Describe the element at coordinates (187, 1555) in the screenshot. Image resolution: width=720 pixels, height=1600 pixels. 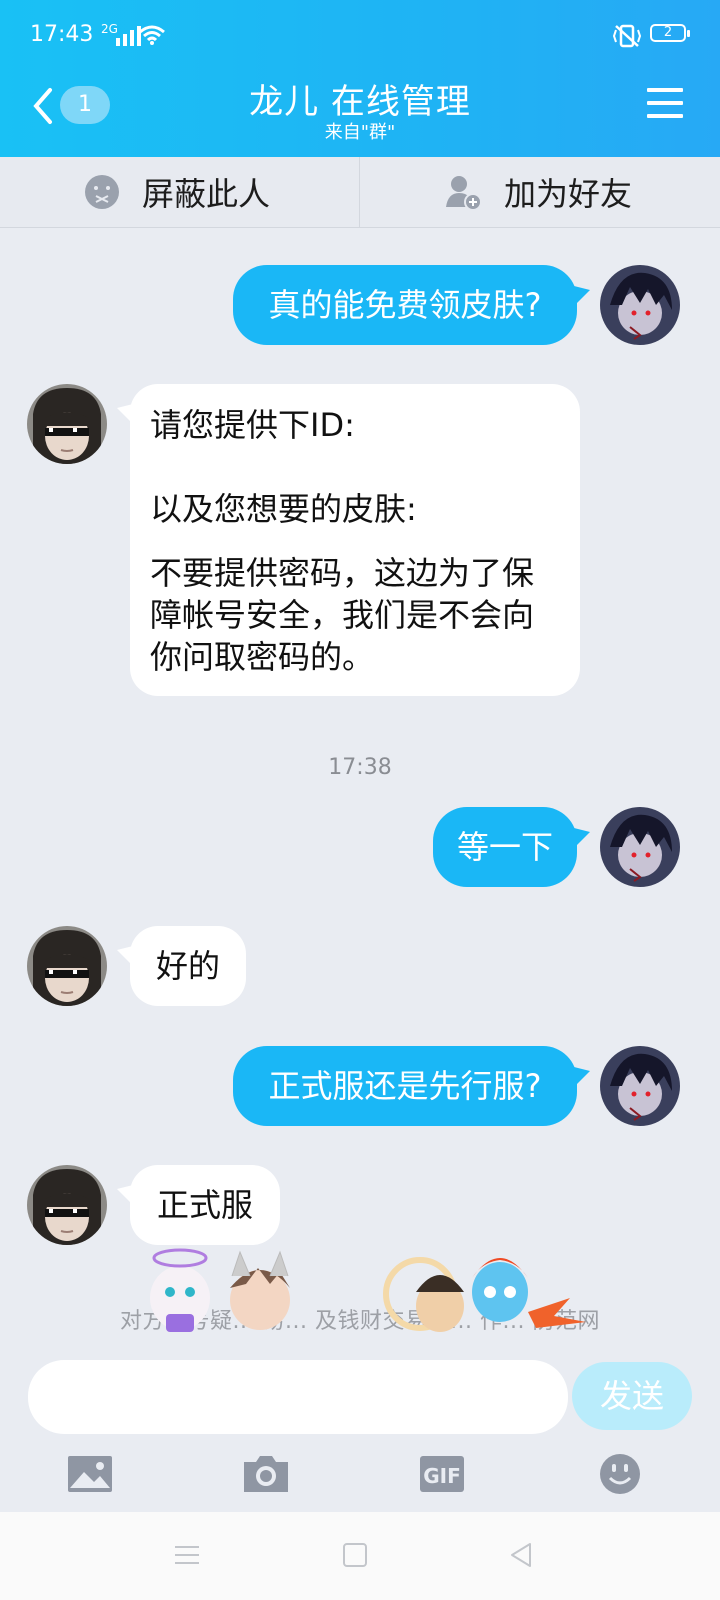
I see `recent-apps-icon` at that location.